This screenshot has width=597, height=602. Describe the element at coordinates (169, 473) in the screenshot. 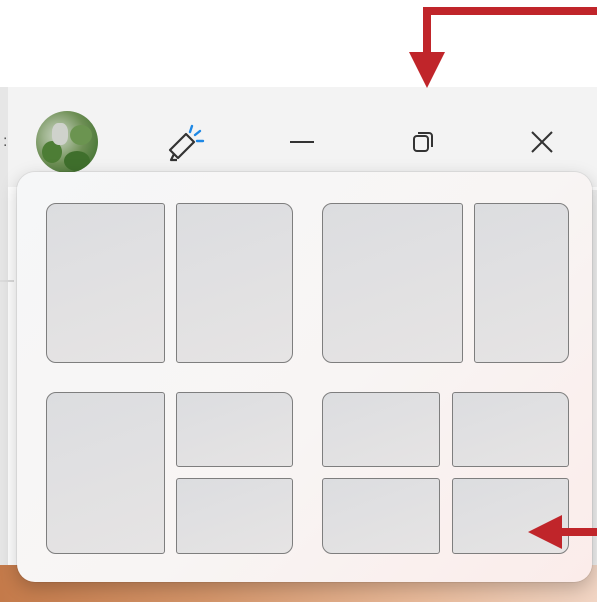

I see `snap-layout-left-column-right-split` at that location.